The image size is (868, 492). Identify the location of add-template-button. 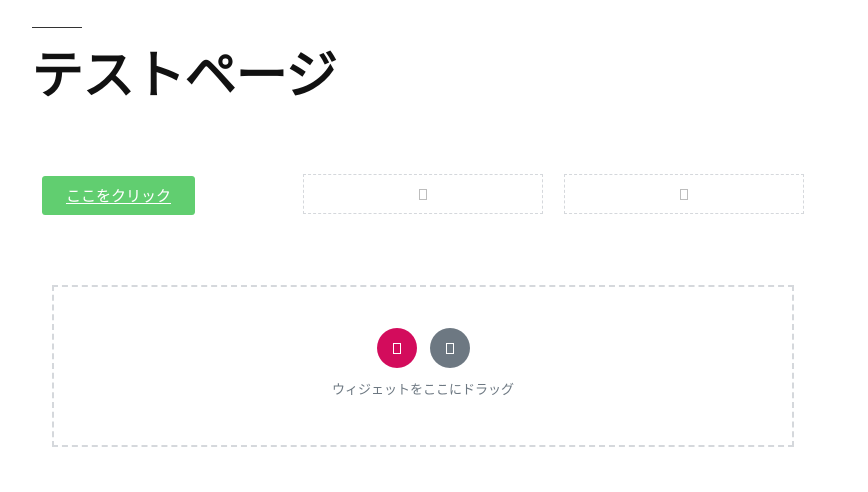
(449, 348).